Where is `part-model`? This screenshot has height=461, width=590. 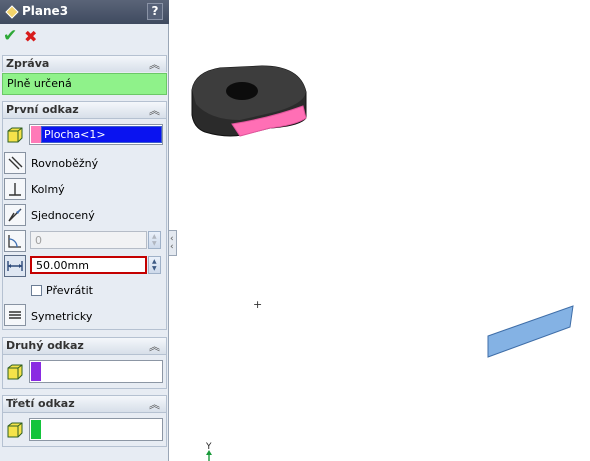
part-model is located at coordinates (249, 101).